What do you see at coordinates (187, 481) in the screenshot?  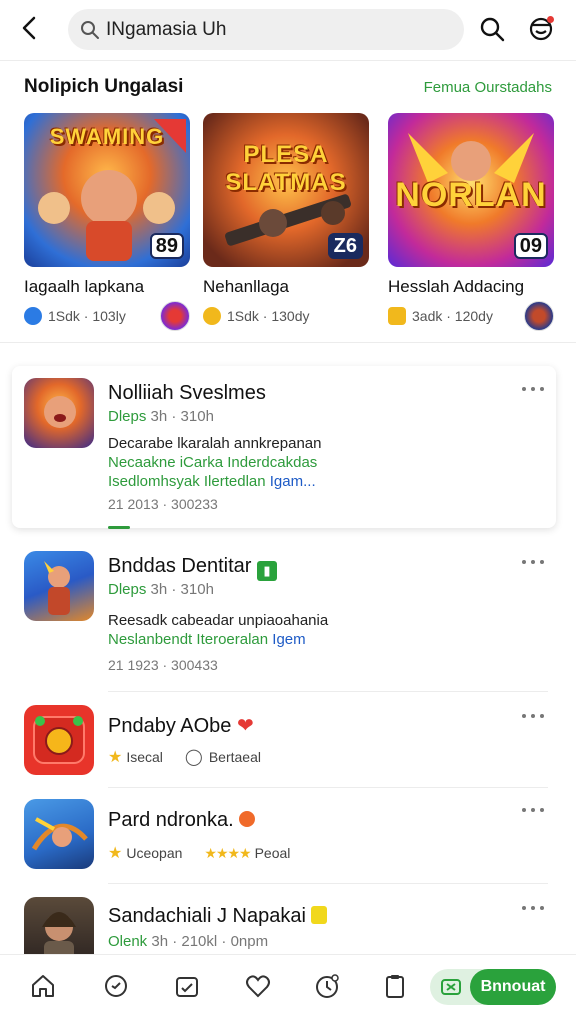 I see `description-text: Isedlomhsyak Ilertedlan` at bounding box center [187, 481].